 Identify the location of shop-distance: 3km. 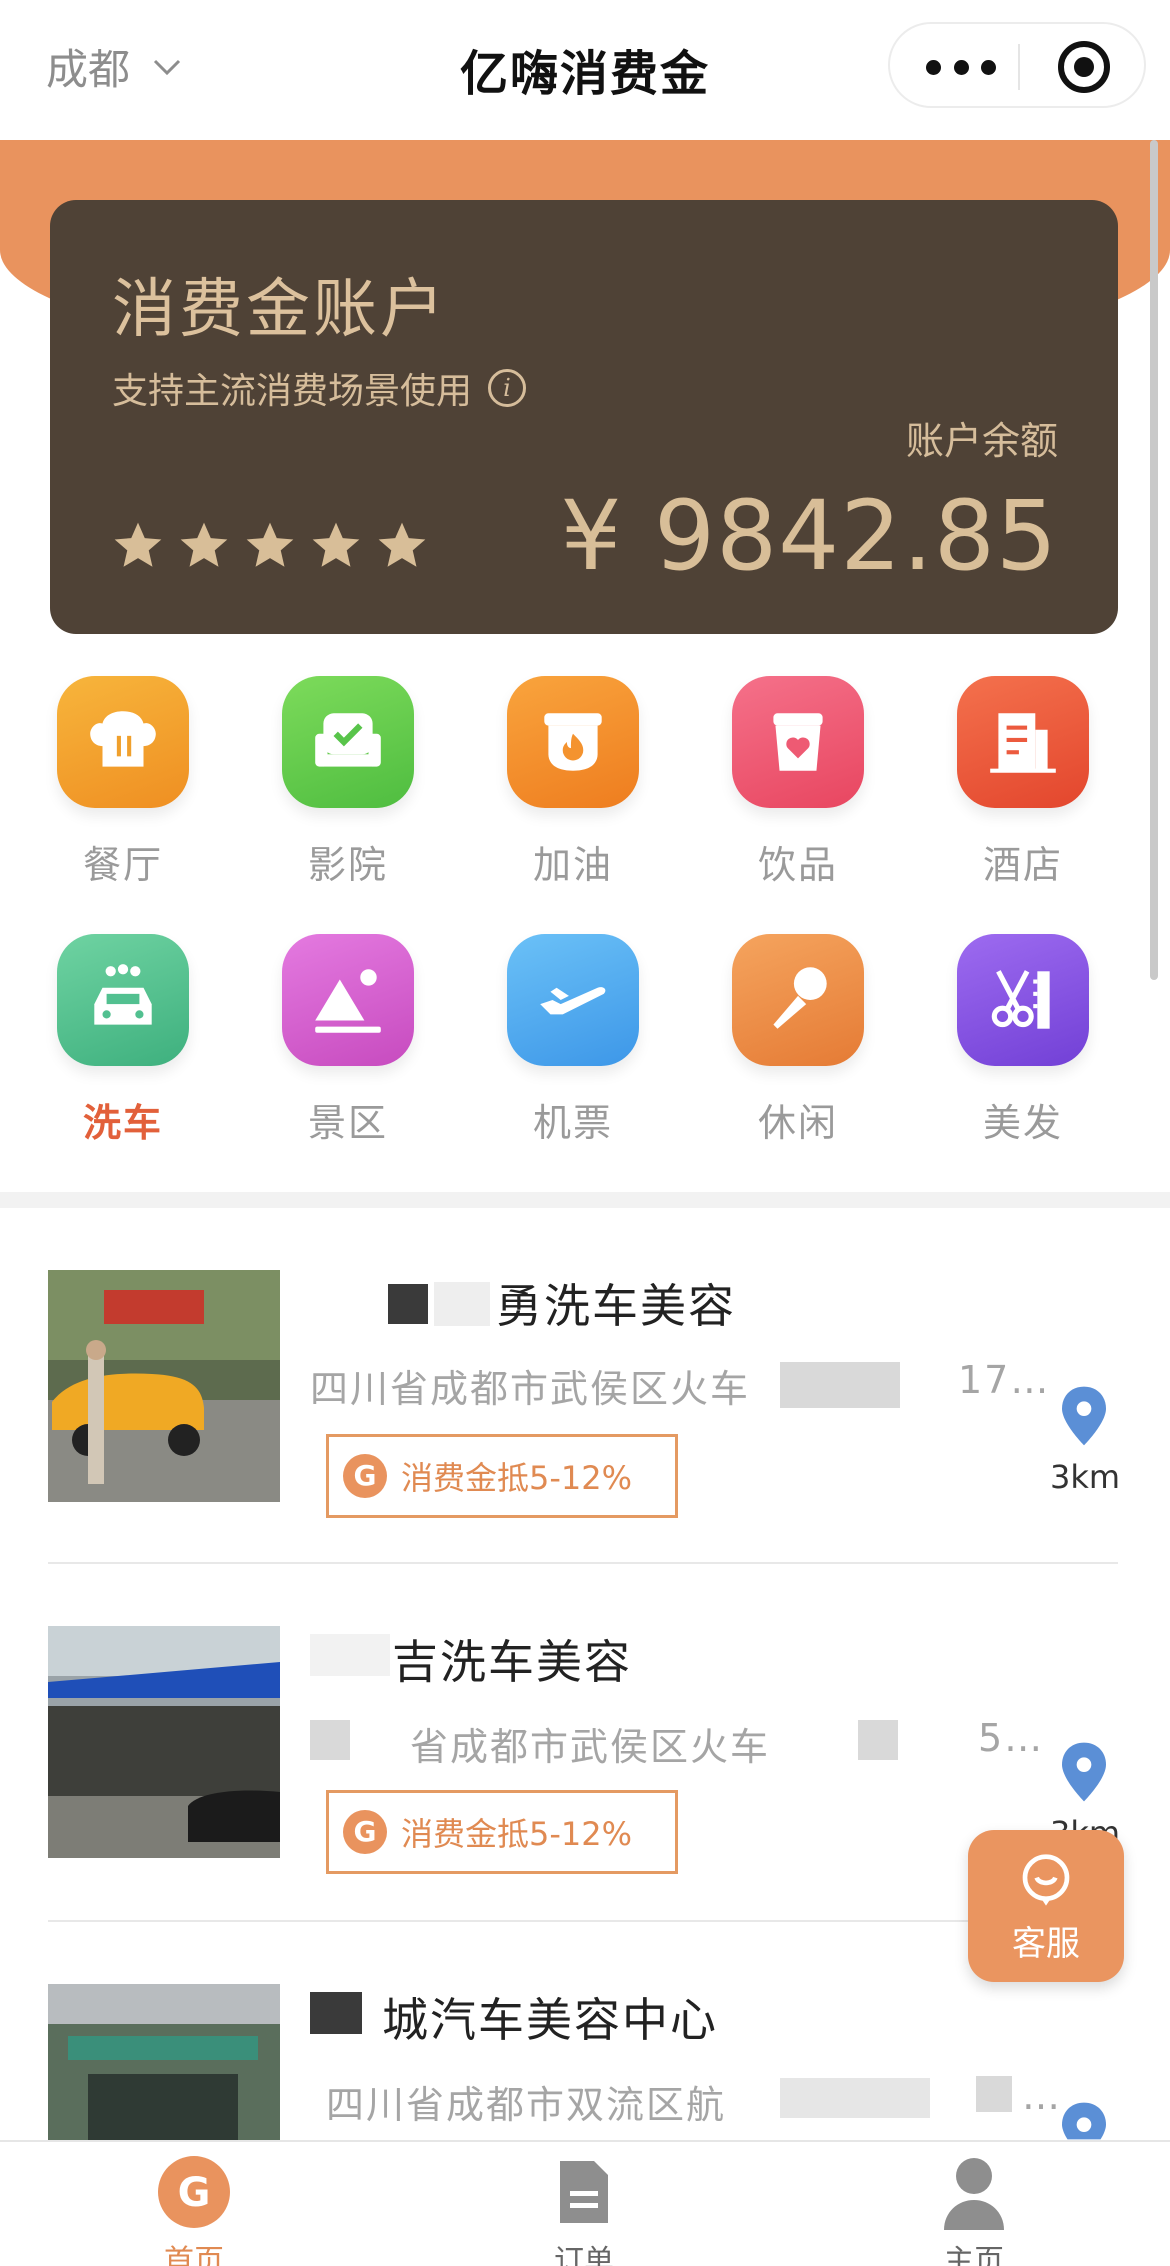
(1085, 1477).